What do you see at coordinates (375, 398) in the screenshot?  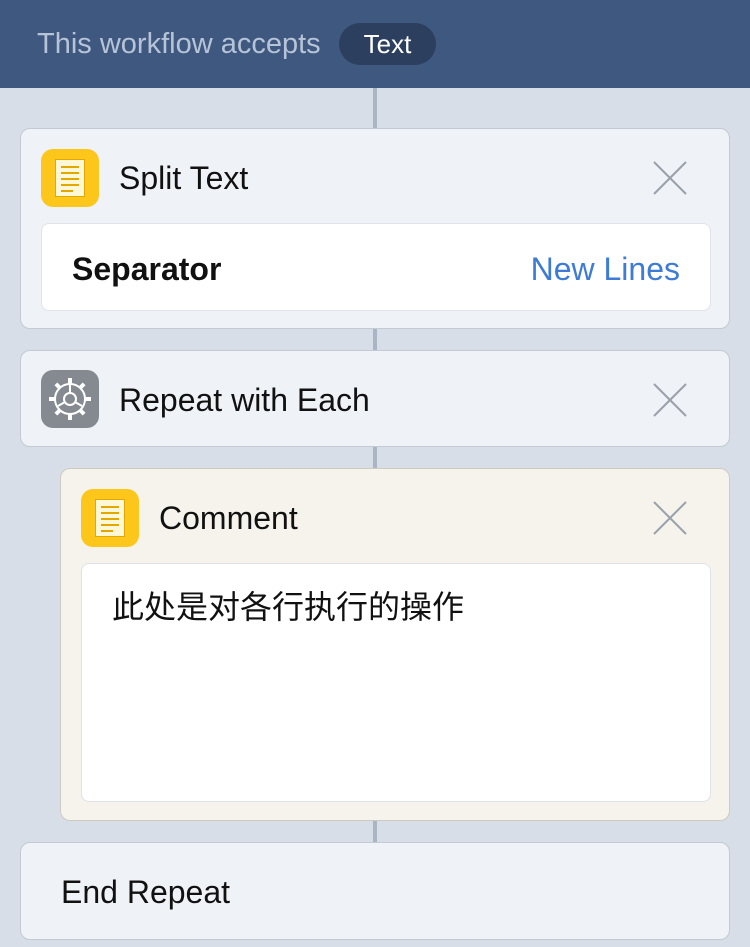 I see `repeat-with-each-action: Repeat with Each` at bounding box center [375, 398].